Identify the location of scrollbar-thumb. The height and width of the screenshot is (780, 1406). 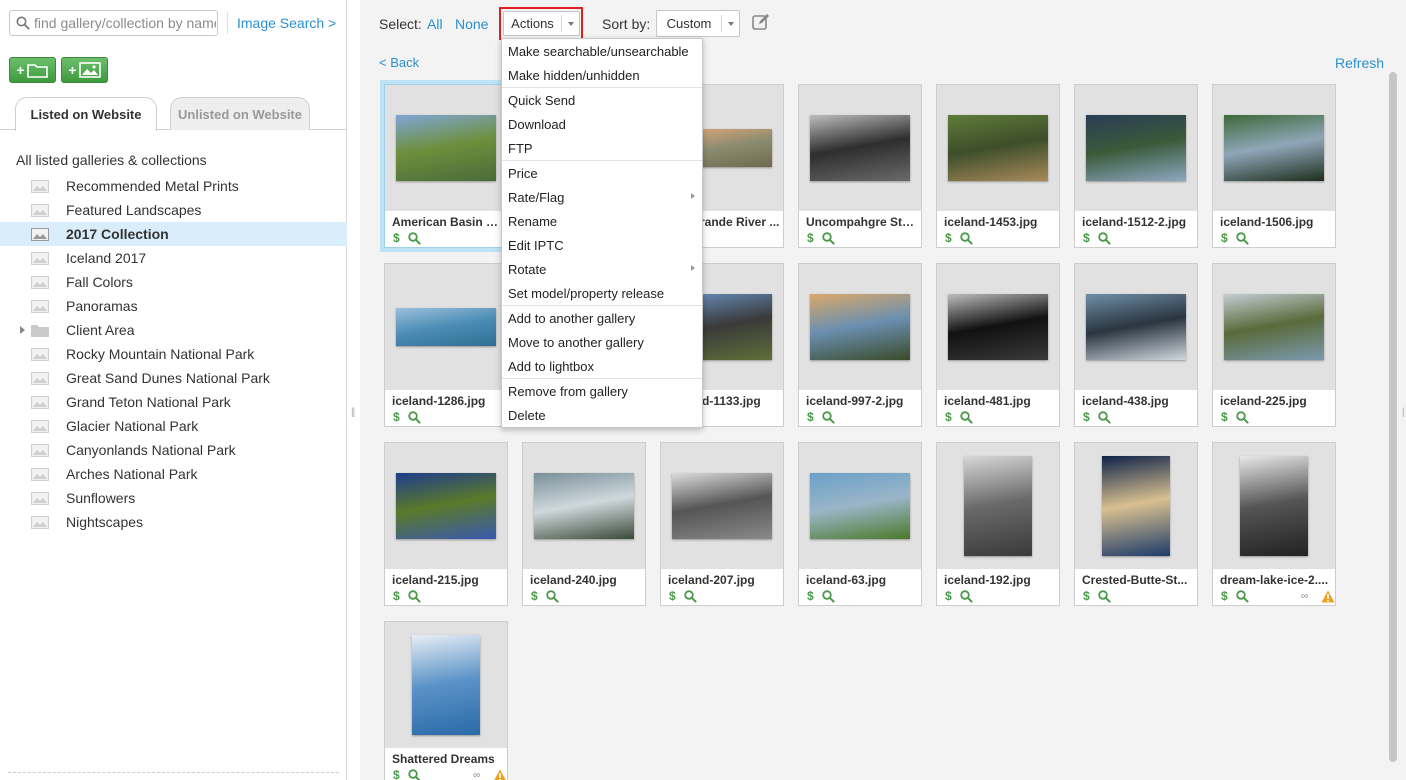
(1393, 417).